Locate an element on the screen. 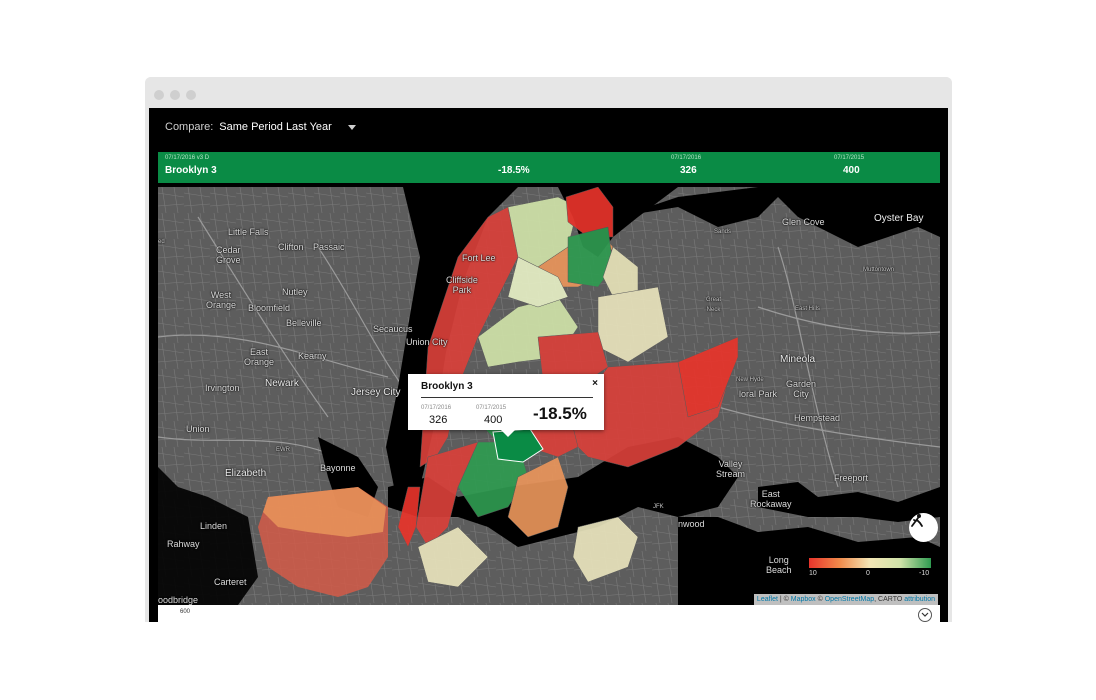 Image resolution: width=1096 pixels, height=700 pixels. osm-link: OpenStreetMap is located at coordinates (849, 599).